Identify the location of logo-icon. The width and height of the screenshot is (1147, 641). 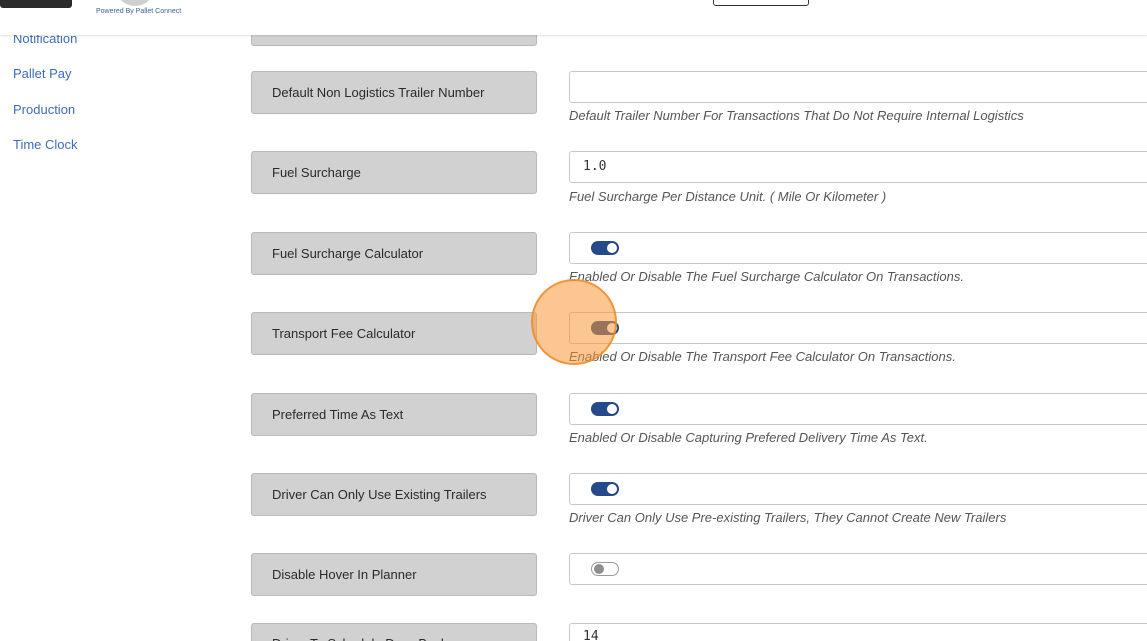
(135, 3).